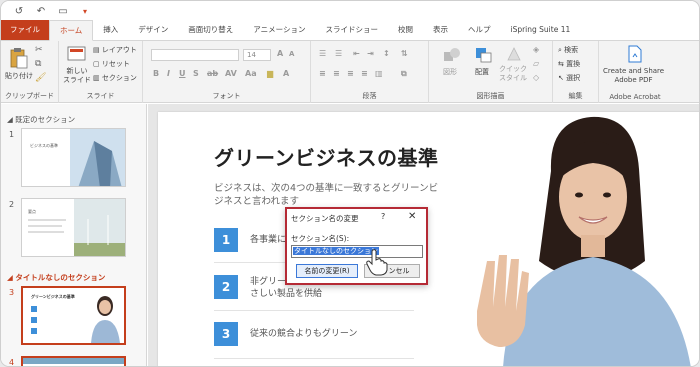  What do you see at coordinates (182, 73) in the screenshot?
I see `underline-icon: U` at bounding box center [182, 73].